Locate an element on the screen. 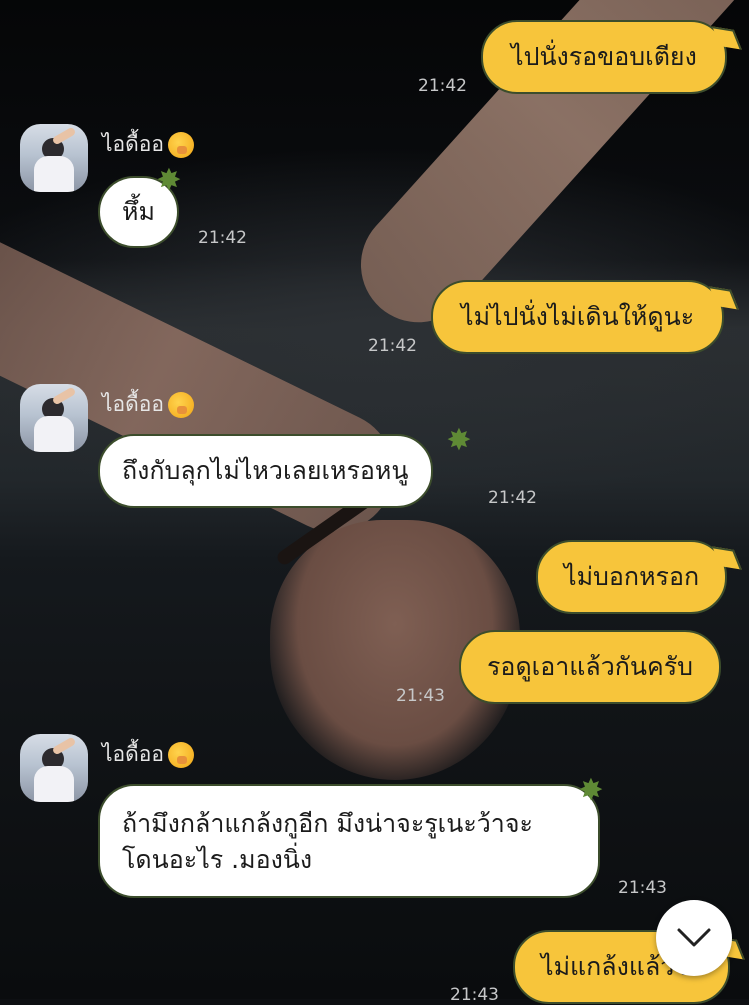 This screenshot has width=749, height=1005. message-text: ไม่บอกหรอก is located at coordinates (632, 576).